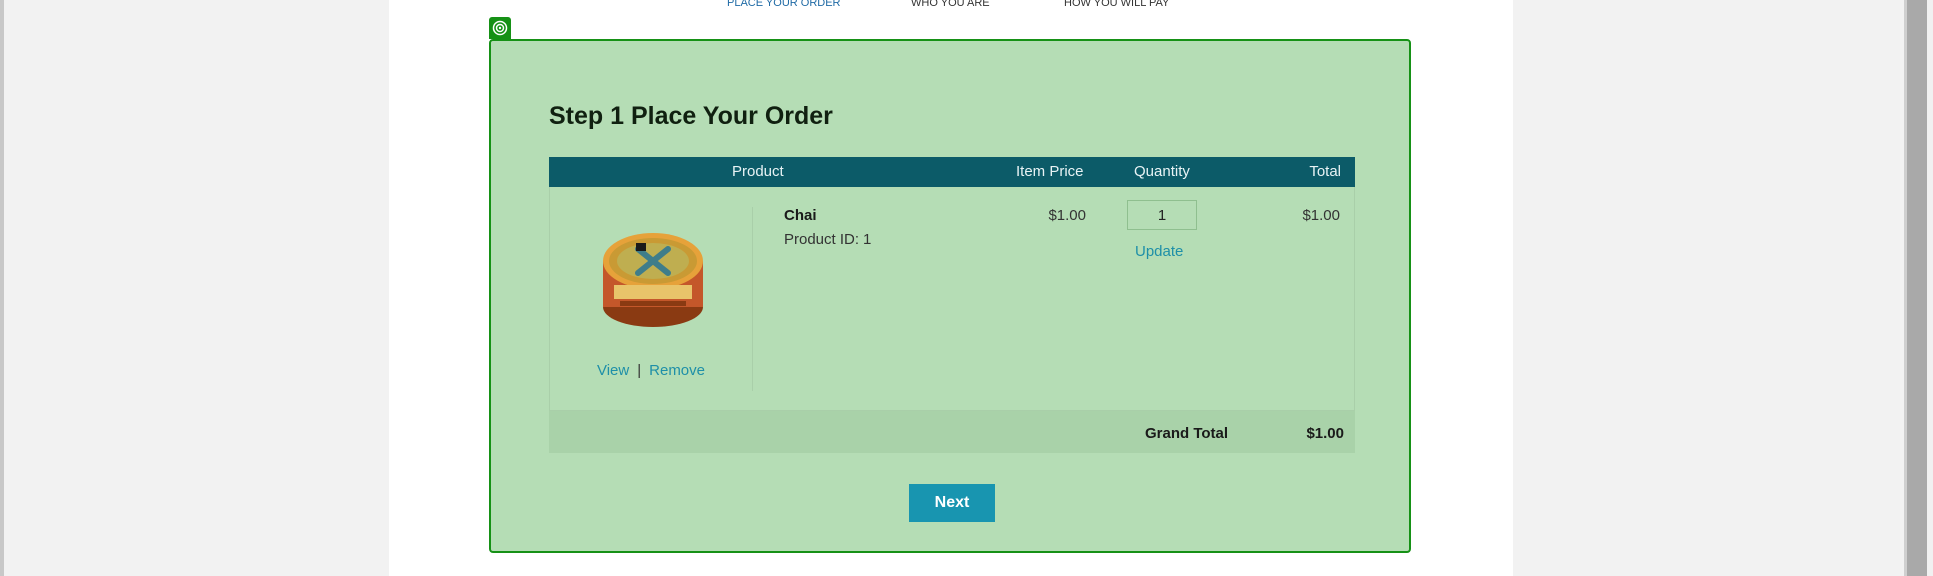 Image resolution: width=1933 pixels, height=576 pixels. I want to click on scrollbar, so click(1918, 288).